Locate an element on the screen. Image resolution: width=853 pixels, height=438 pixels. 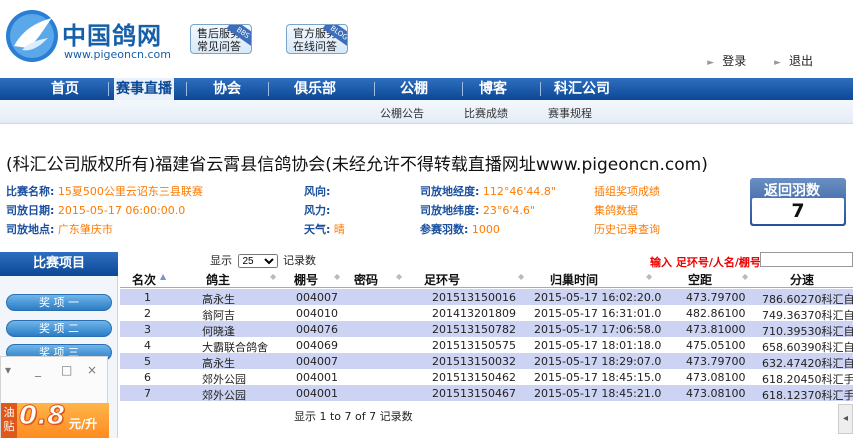
scroll-left-icon: ◂ is located at coordinates (845, 419).